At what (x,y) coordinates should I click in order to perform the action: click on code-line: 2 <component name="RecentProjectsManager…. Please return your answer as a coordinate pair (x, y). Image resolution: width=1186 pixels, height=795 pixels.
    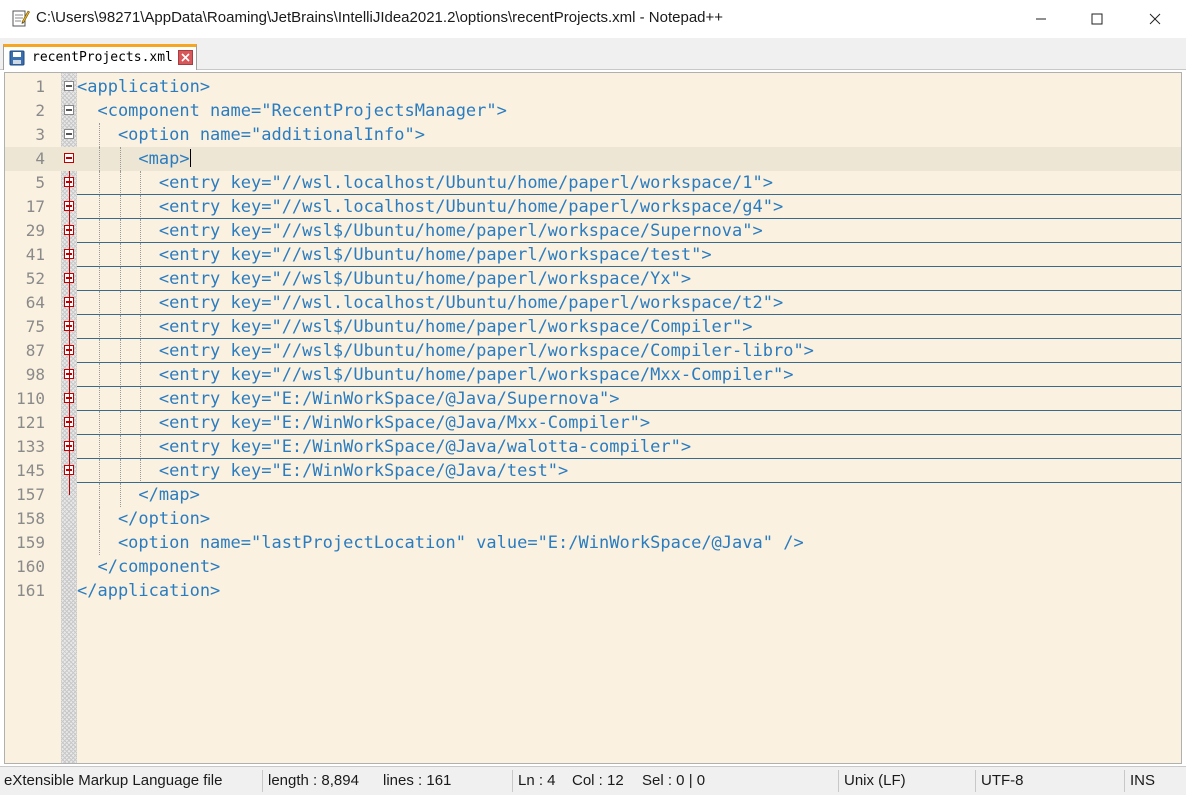
    Looking at the image, I should click on (593, 111).